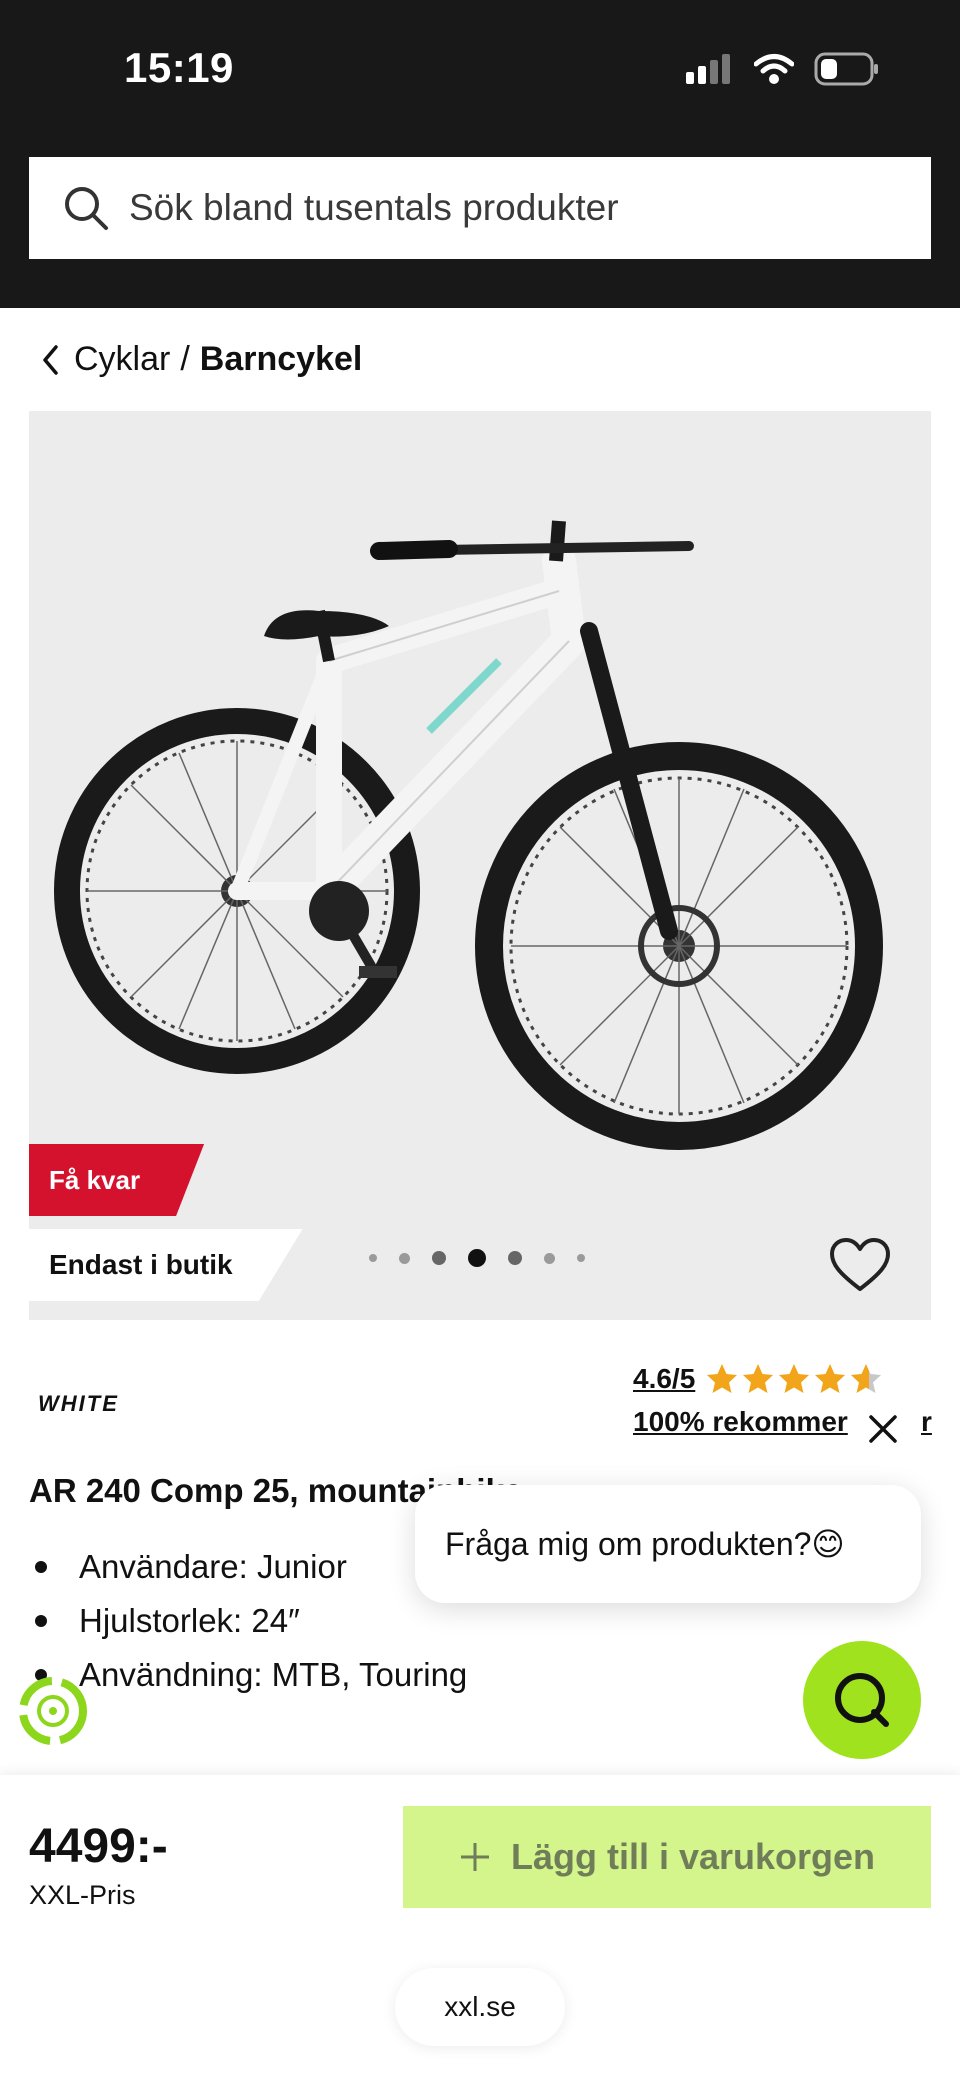  What do you see at coordinates (480, 2007) in the screenshot?
I see `browser-url-pill: xxl.se` at bounding box center [480, 2007].